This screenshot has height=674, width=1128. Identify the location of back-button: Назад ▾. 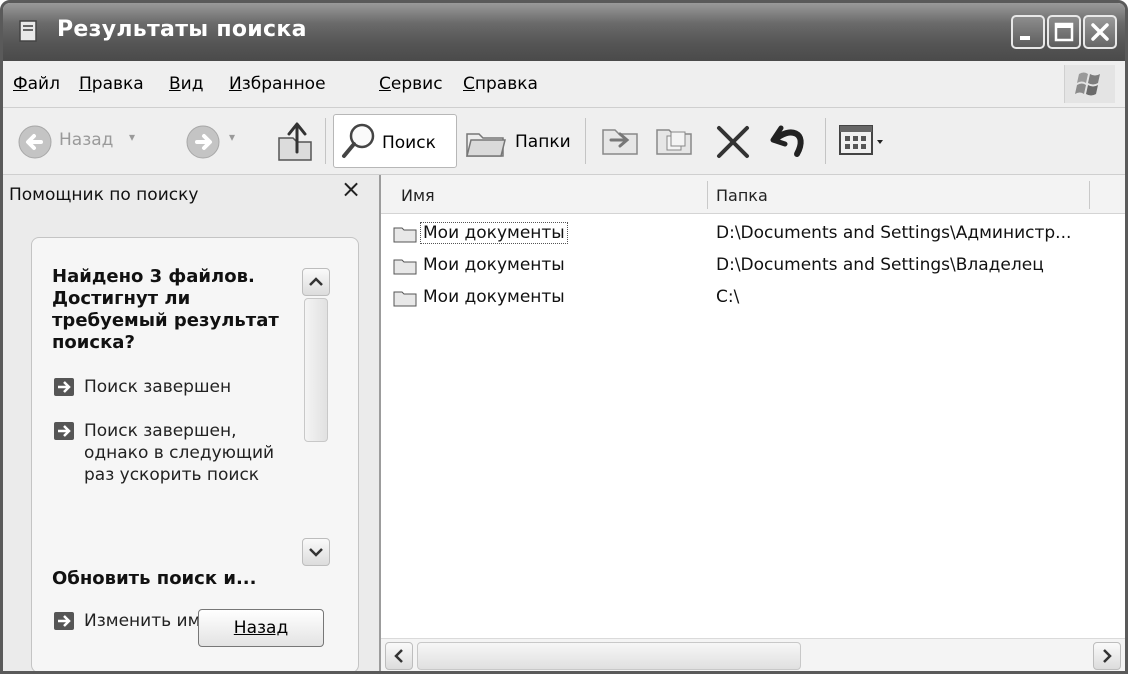
(92, 141).